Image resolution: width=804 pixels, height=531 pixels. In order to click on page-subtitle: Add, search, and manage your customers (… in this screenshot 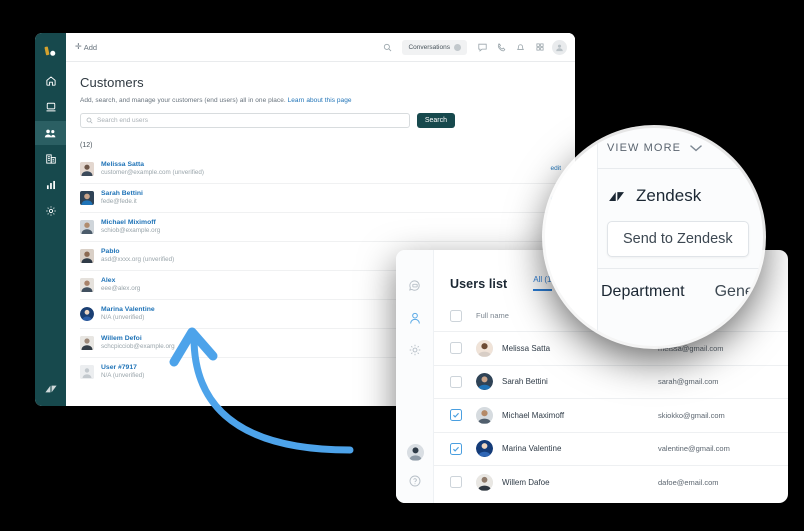, I will do `click(327, 100)`.